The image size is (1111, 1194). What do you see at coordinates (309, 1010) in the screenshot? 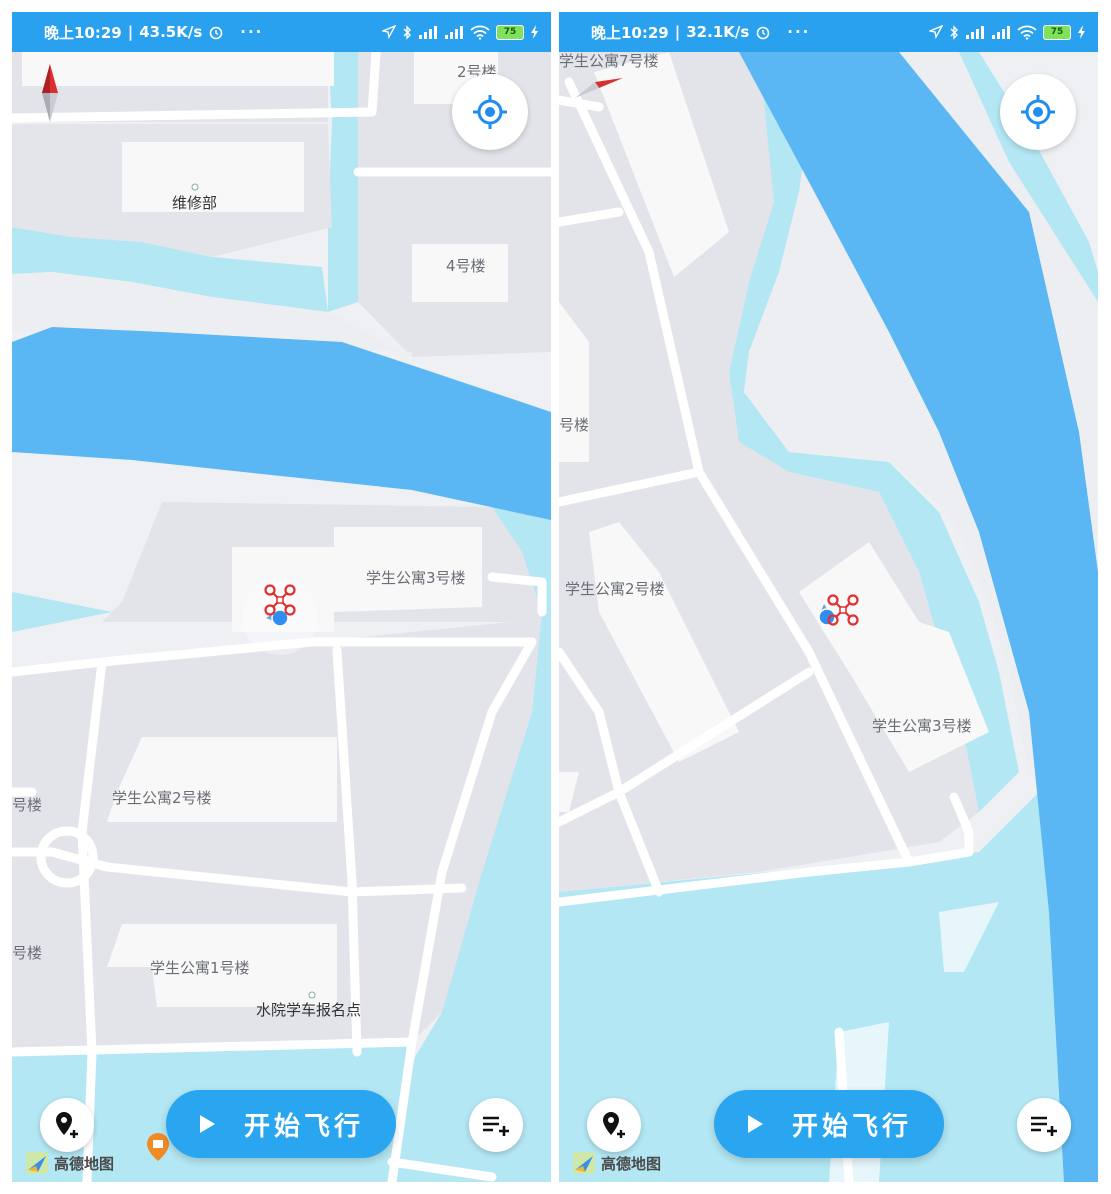
I see `map-label-school: 水院学车报名点` at bounding box center [309, 1010].